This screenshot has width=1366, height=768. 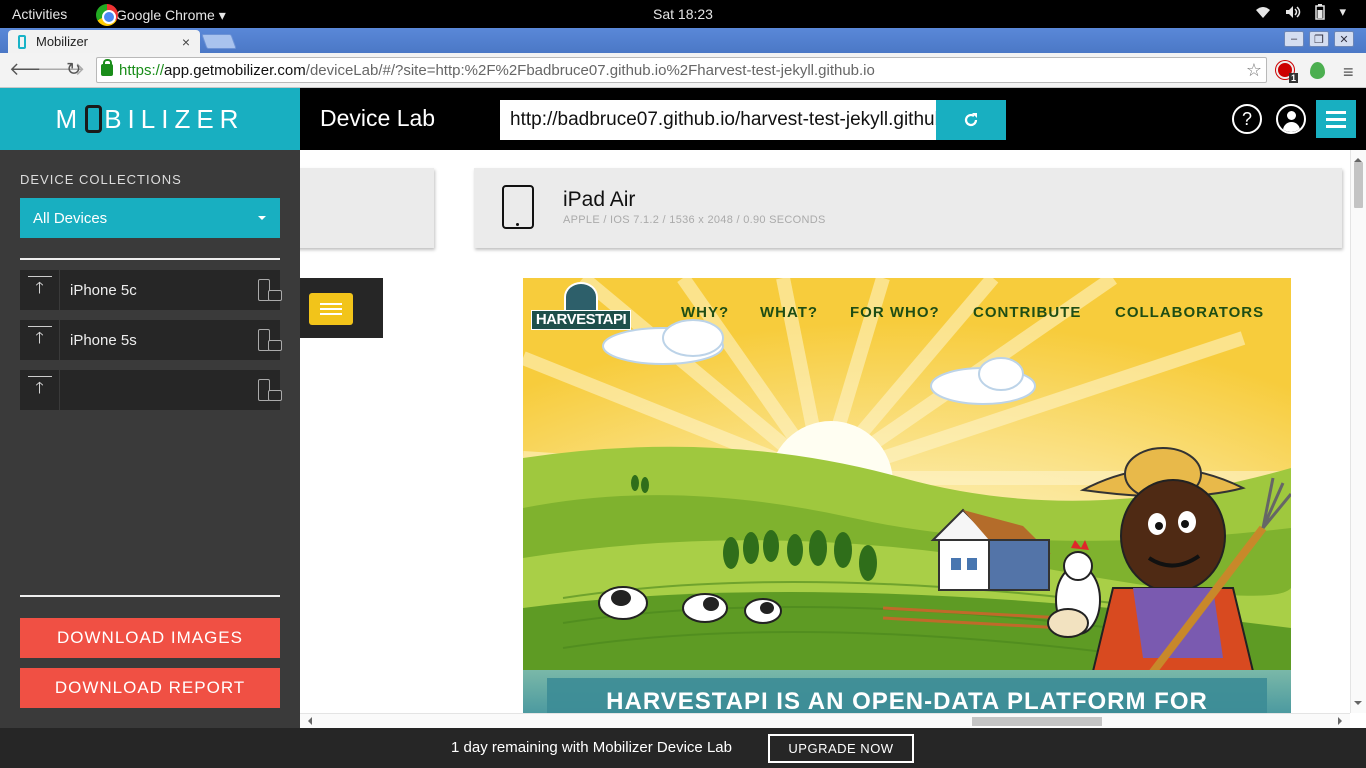 What do you see at coordinates (103, 290) in the screenshot?
I see `device-label: iPhone 5c` at bounding box center [103, 290].